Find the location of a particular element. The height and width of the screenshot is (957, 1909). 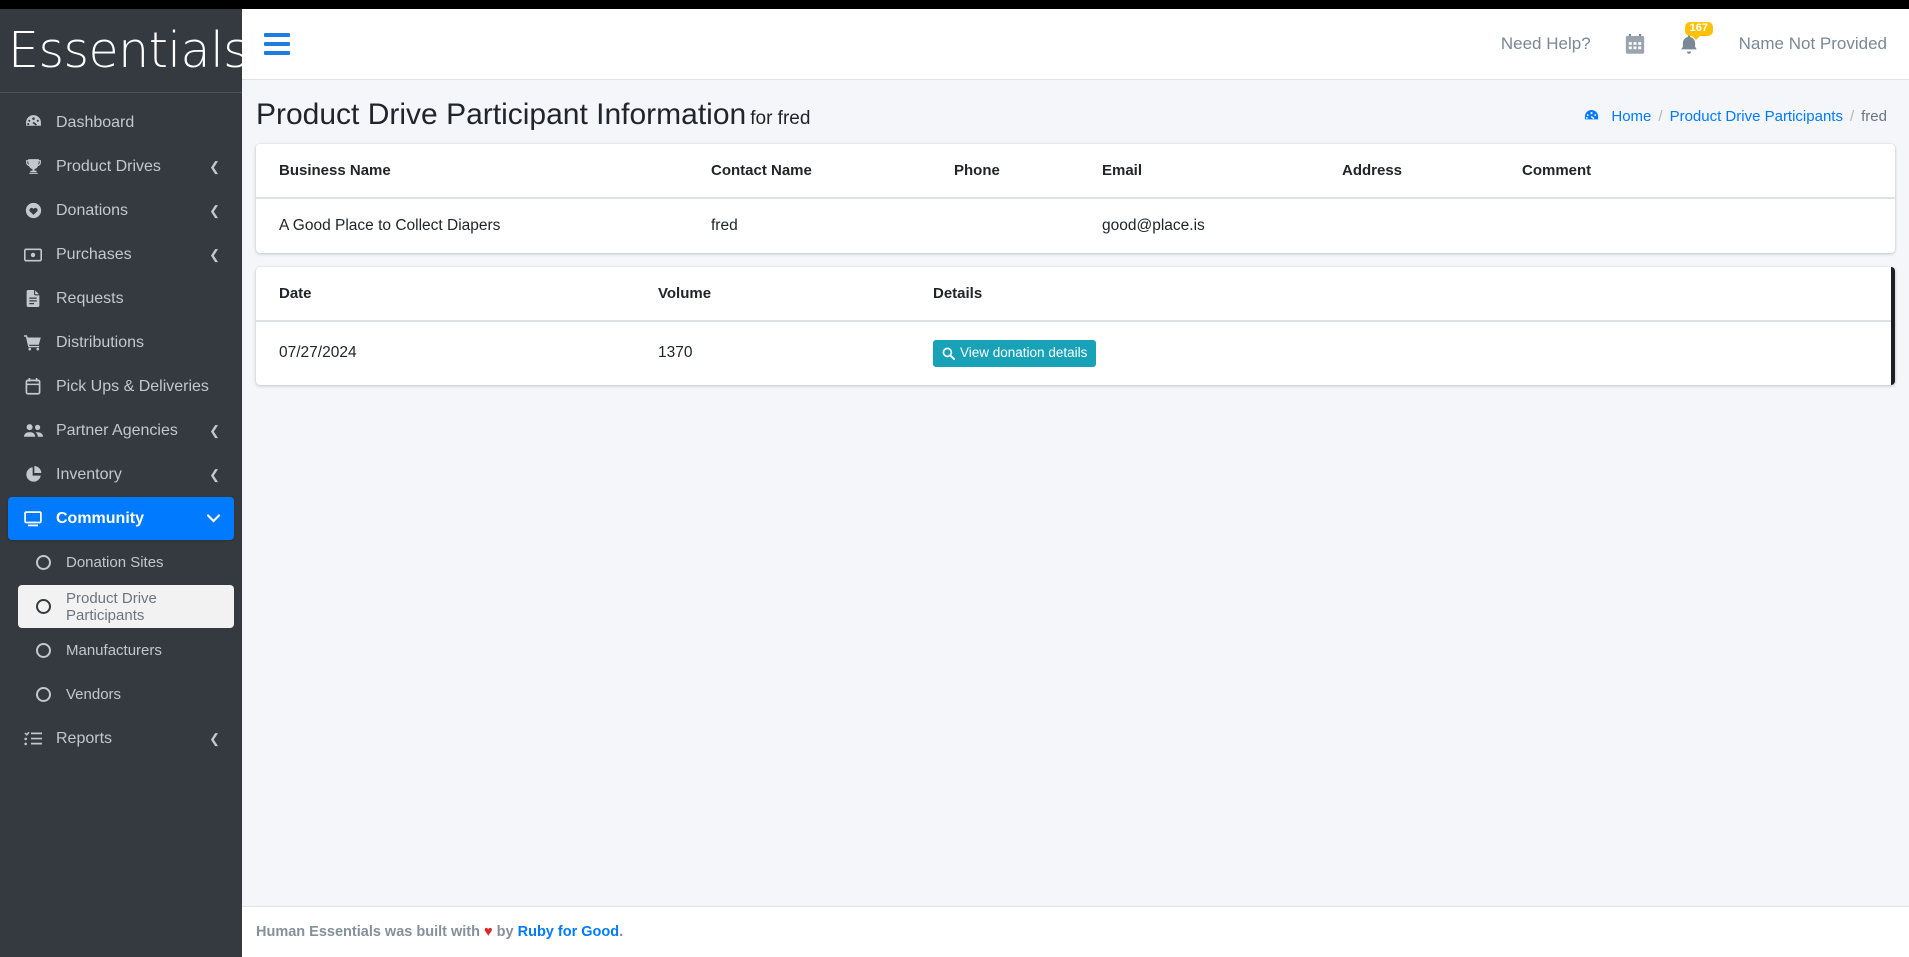

sidebar-item-community: Community is located at coordinates (121, 518).